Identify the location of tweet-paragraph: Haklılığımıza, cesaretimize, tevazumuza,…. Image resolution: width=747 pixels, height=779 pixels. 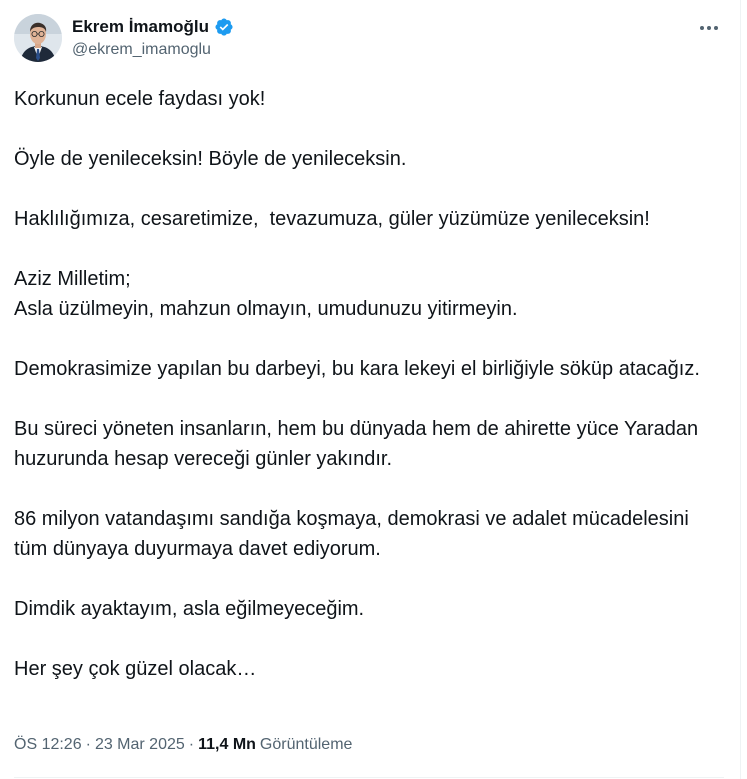
(332, 219).